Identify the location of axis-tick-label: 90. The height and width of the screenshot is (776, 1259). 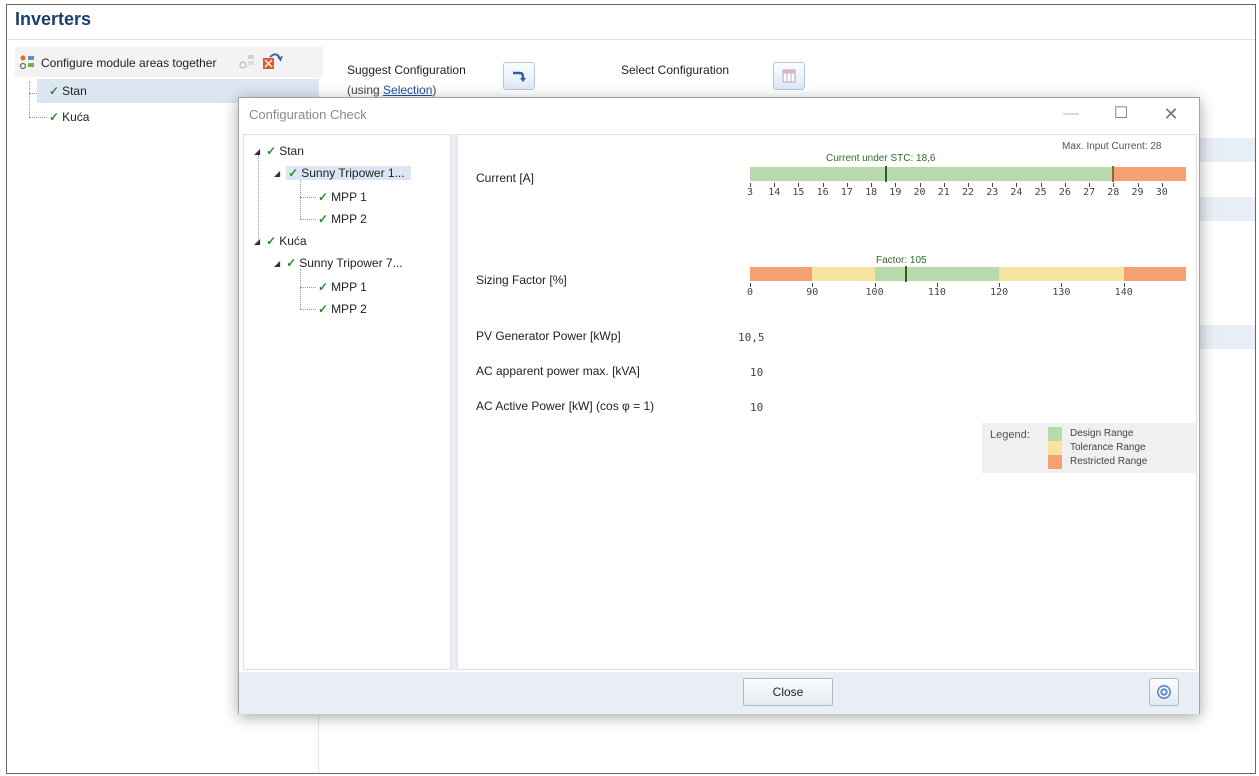
(812, 292).